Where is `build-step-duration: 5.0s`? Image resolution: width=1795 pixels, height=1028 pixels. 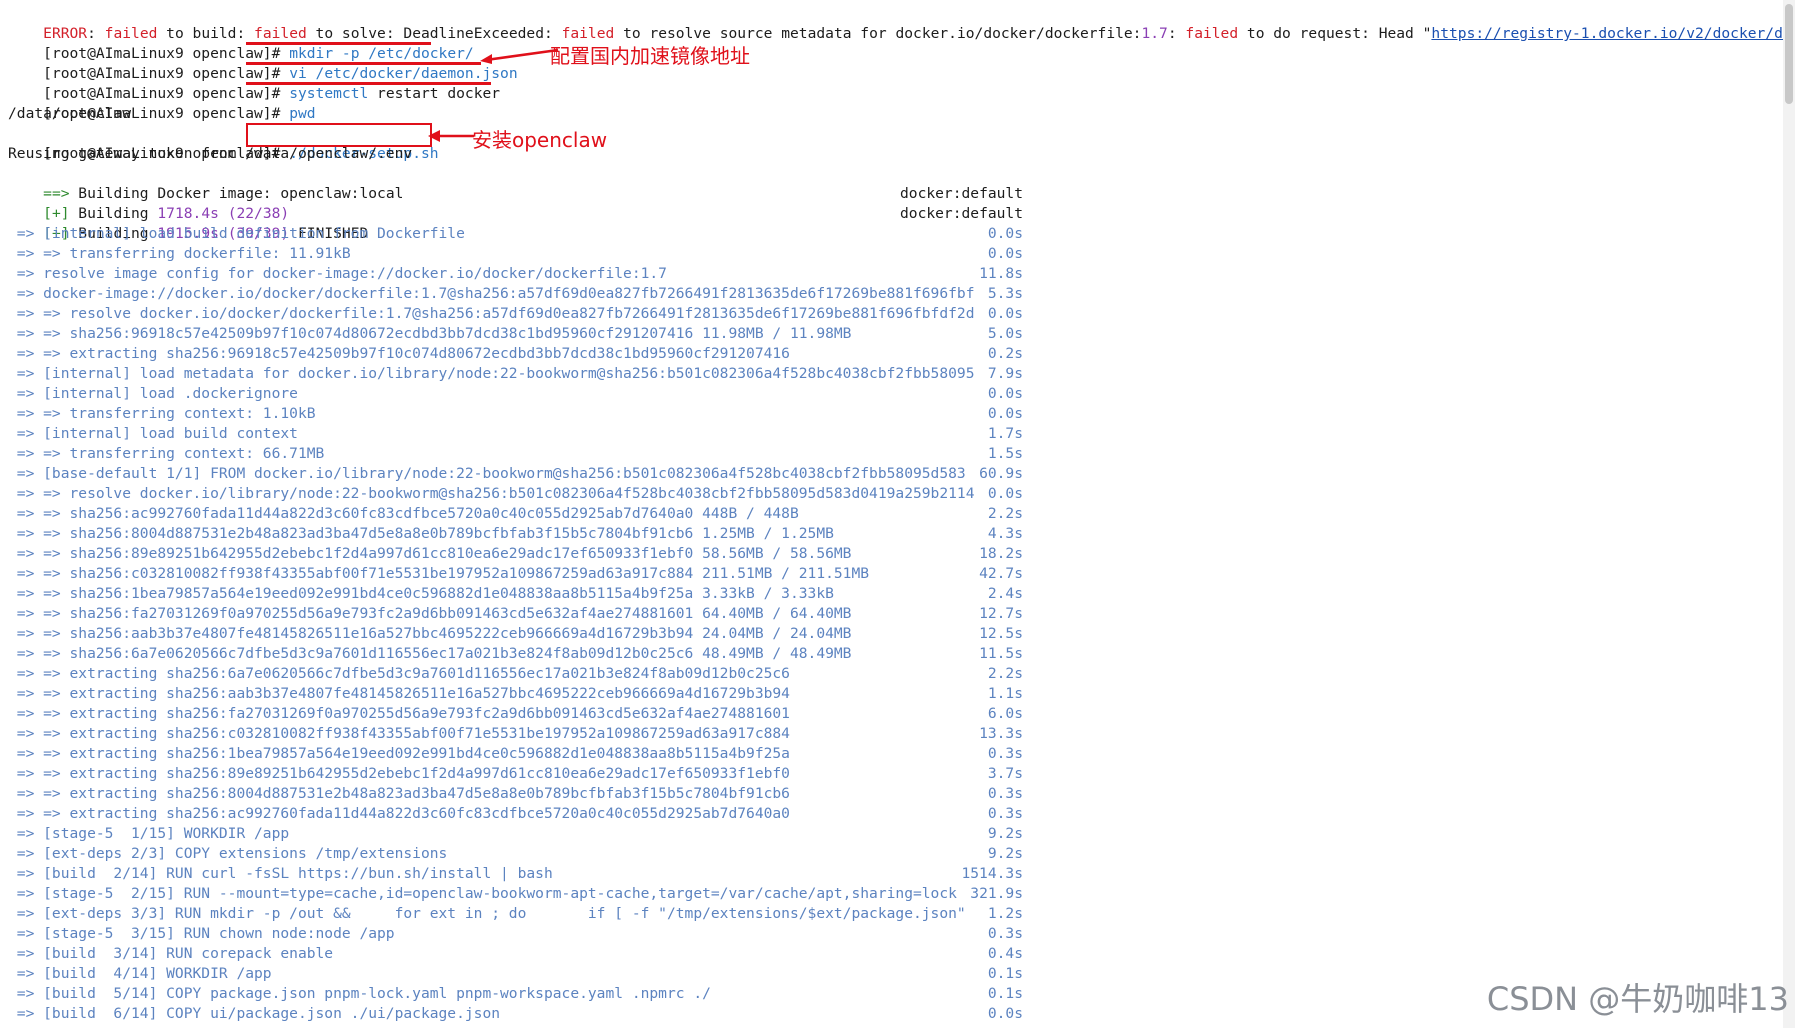
build-step-duration: 5.0s is located at coordinates (1005, 333).